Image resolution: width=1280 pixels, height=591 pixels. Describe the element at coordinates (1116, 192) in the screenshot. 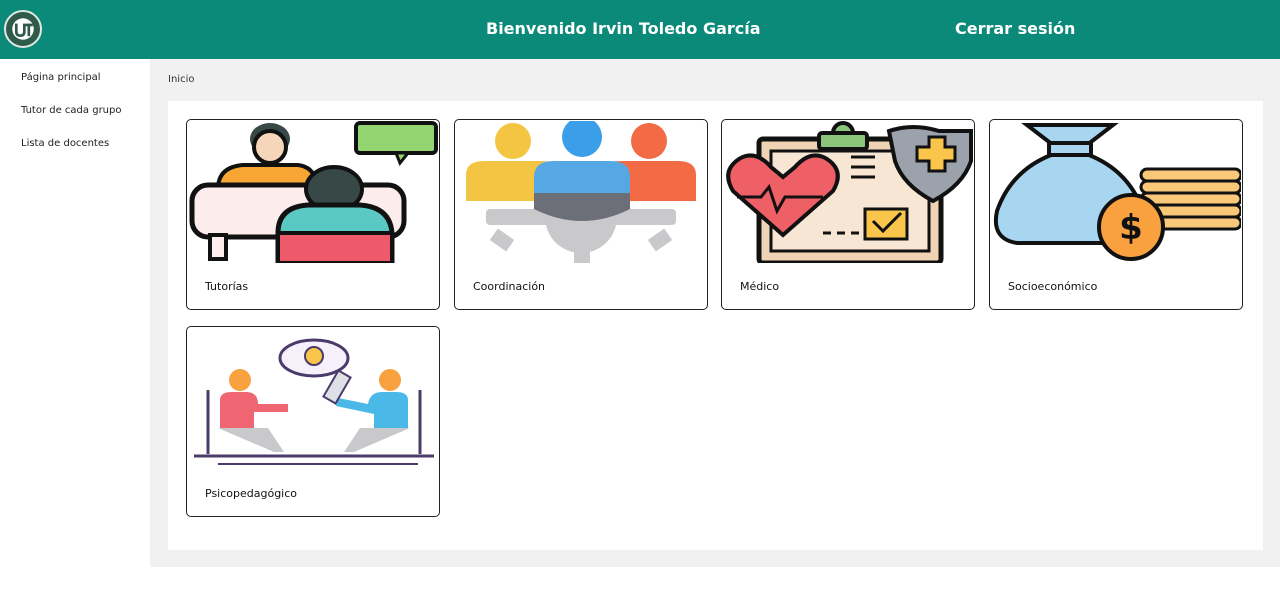

I see `money-bag-coins-icon: $` at that location.